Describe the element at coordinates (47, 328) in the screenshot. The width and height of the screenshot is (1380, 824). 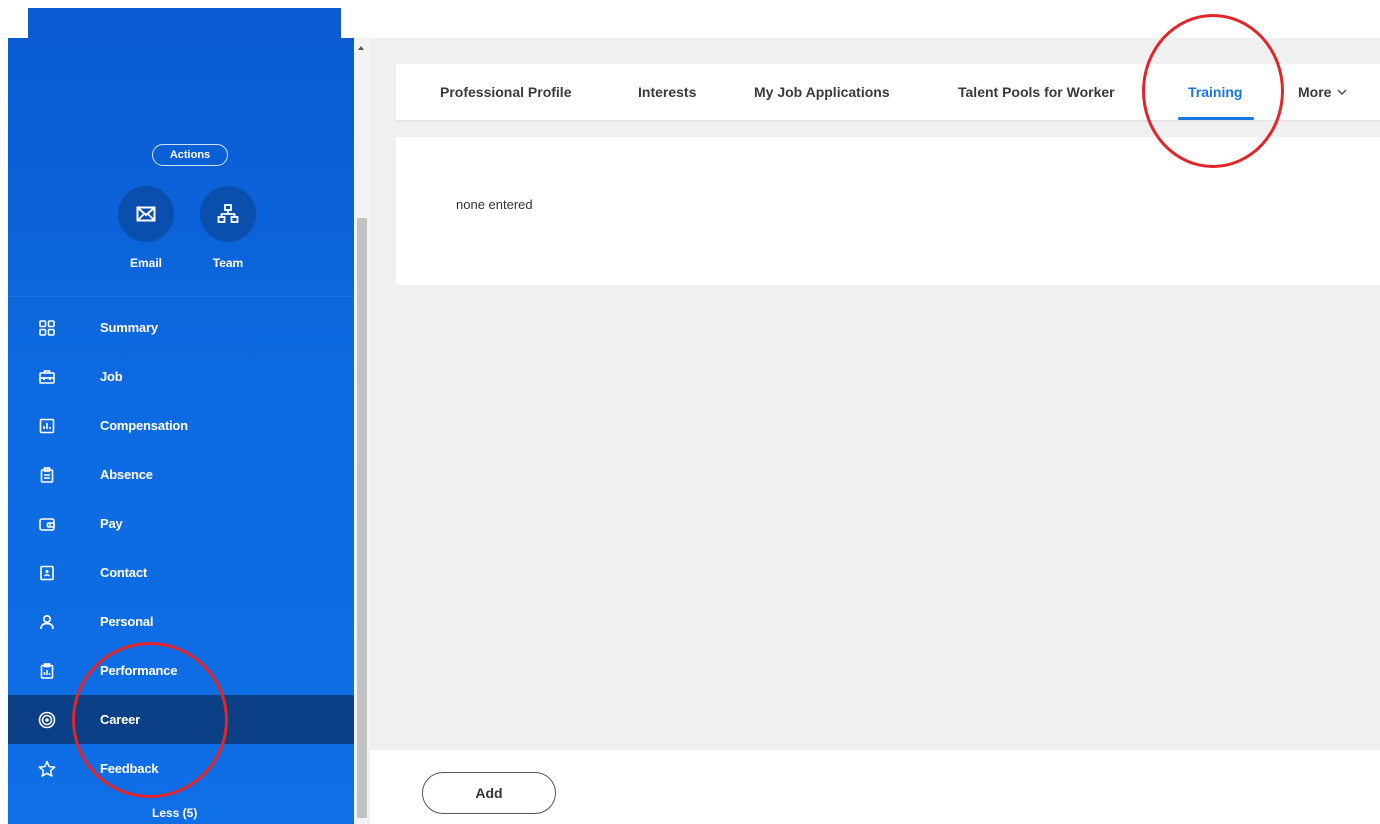
I see `grid-icon` at that location.